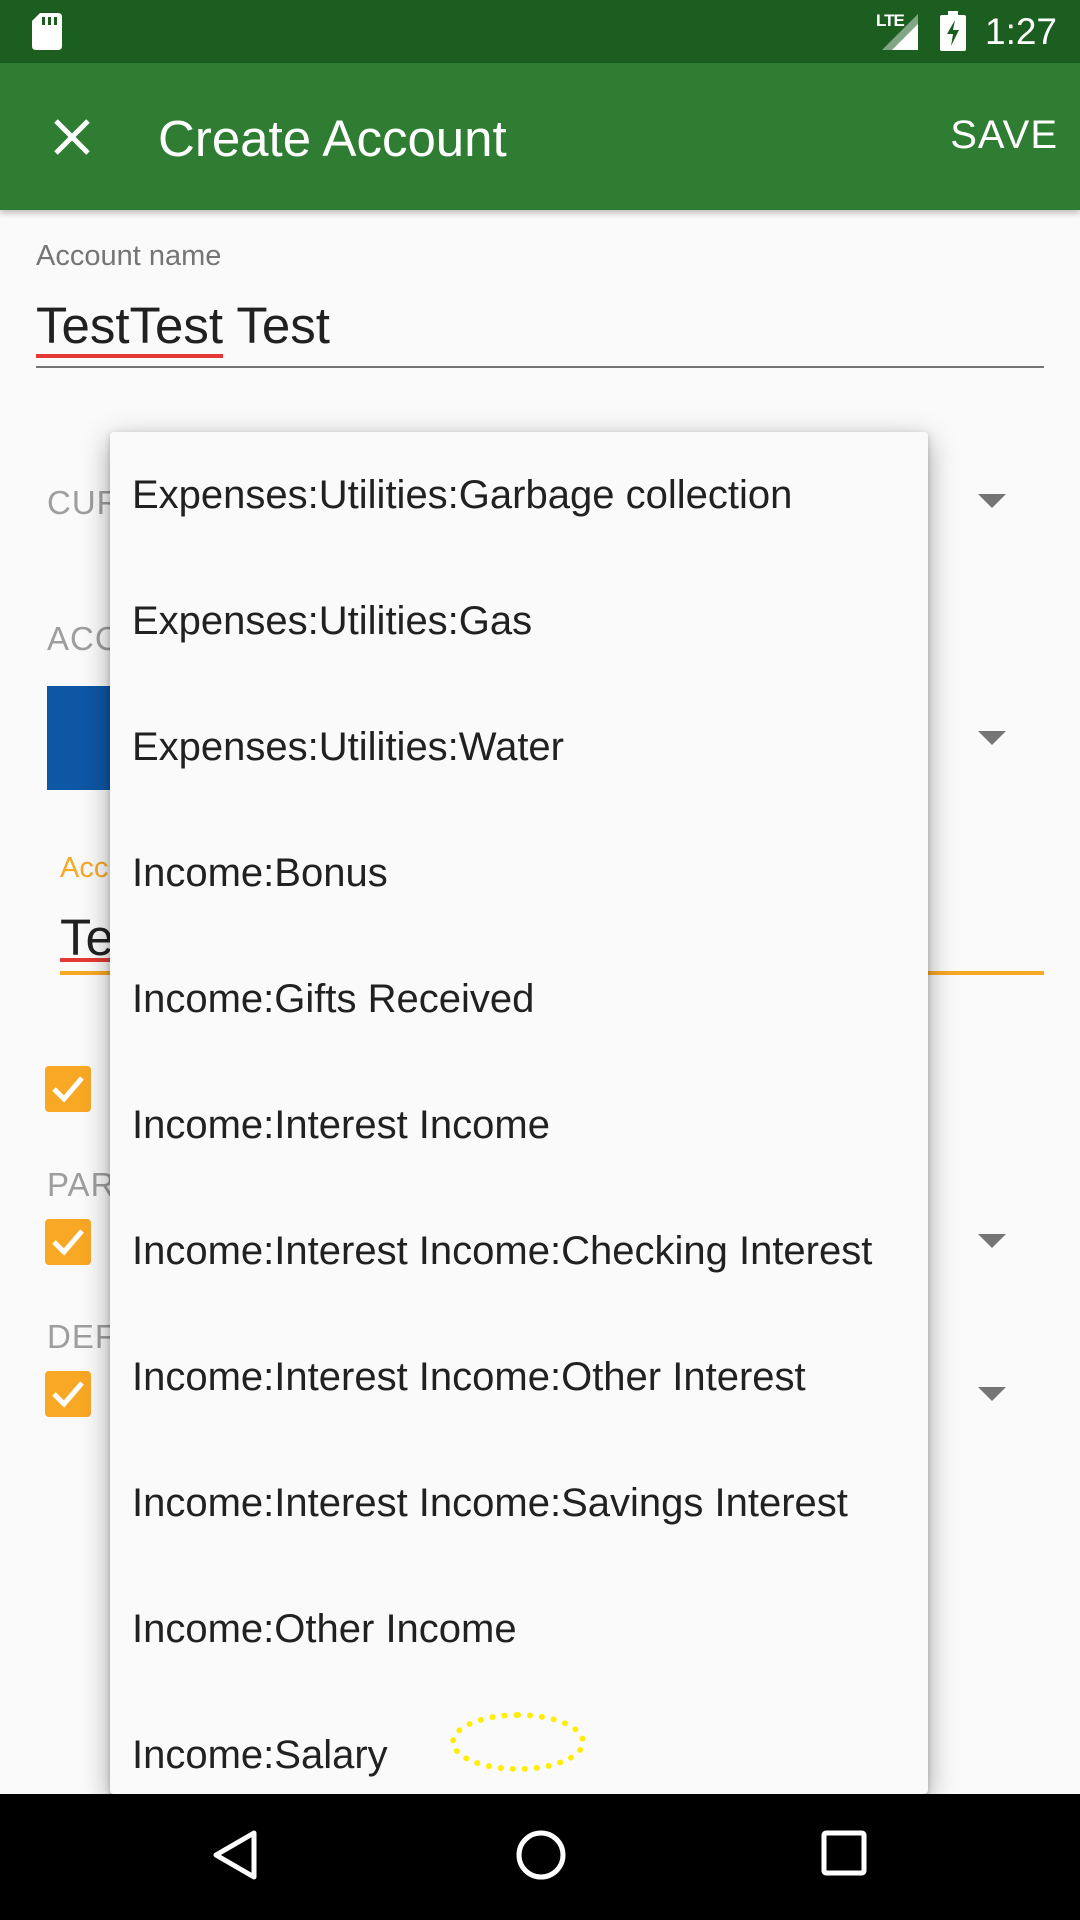  I want to click on signal-icon, so click(900, 32).